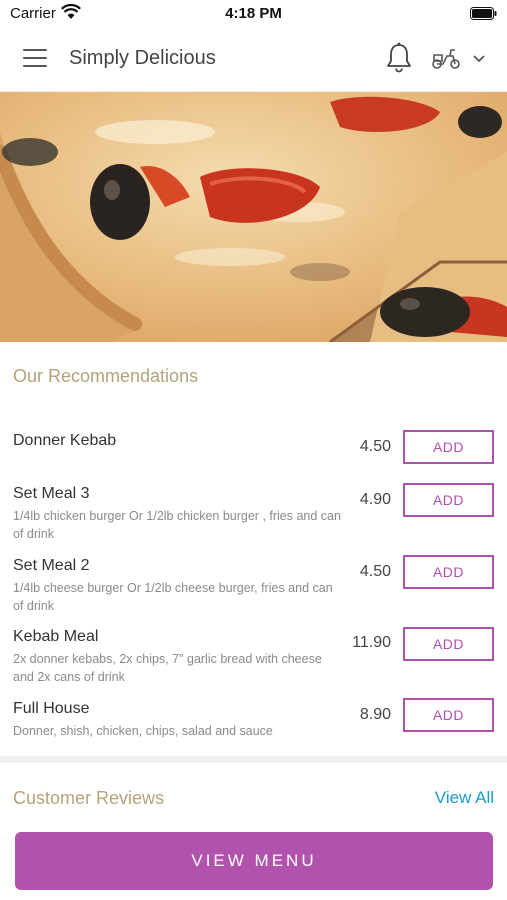 This screenshot has width=507, height=900. What do you see at coordinates (375, 714) in the screenshot?
I see `item-price: 8.90` at bounding box center [375, 714].